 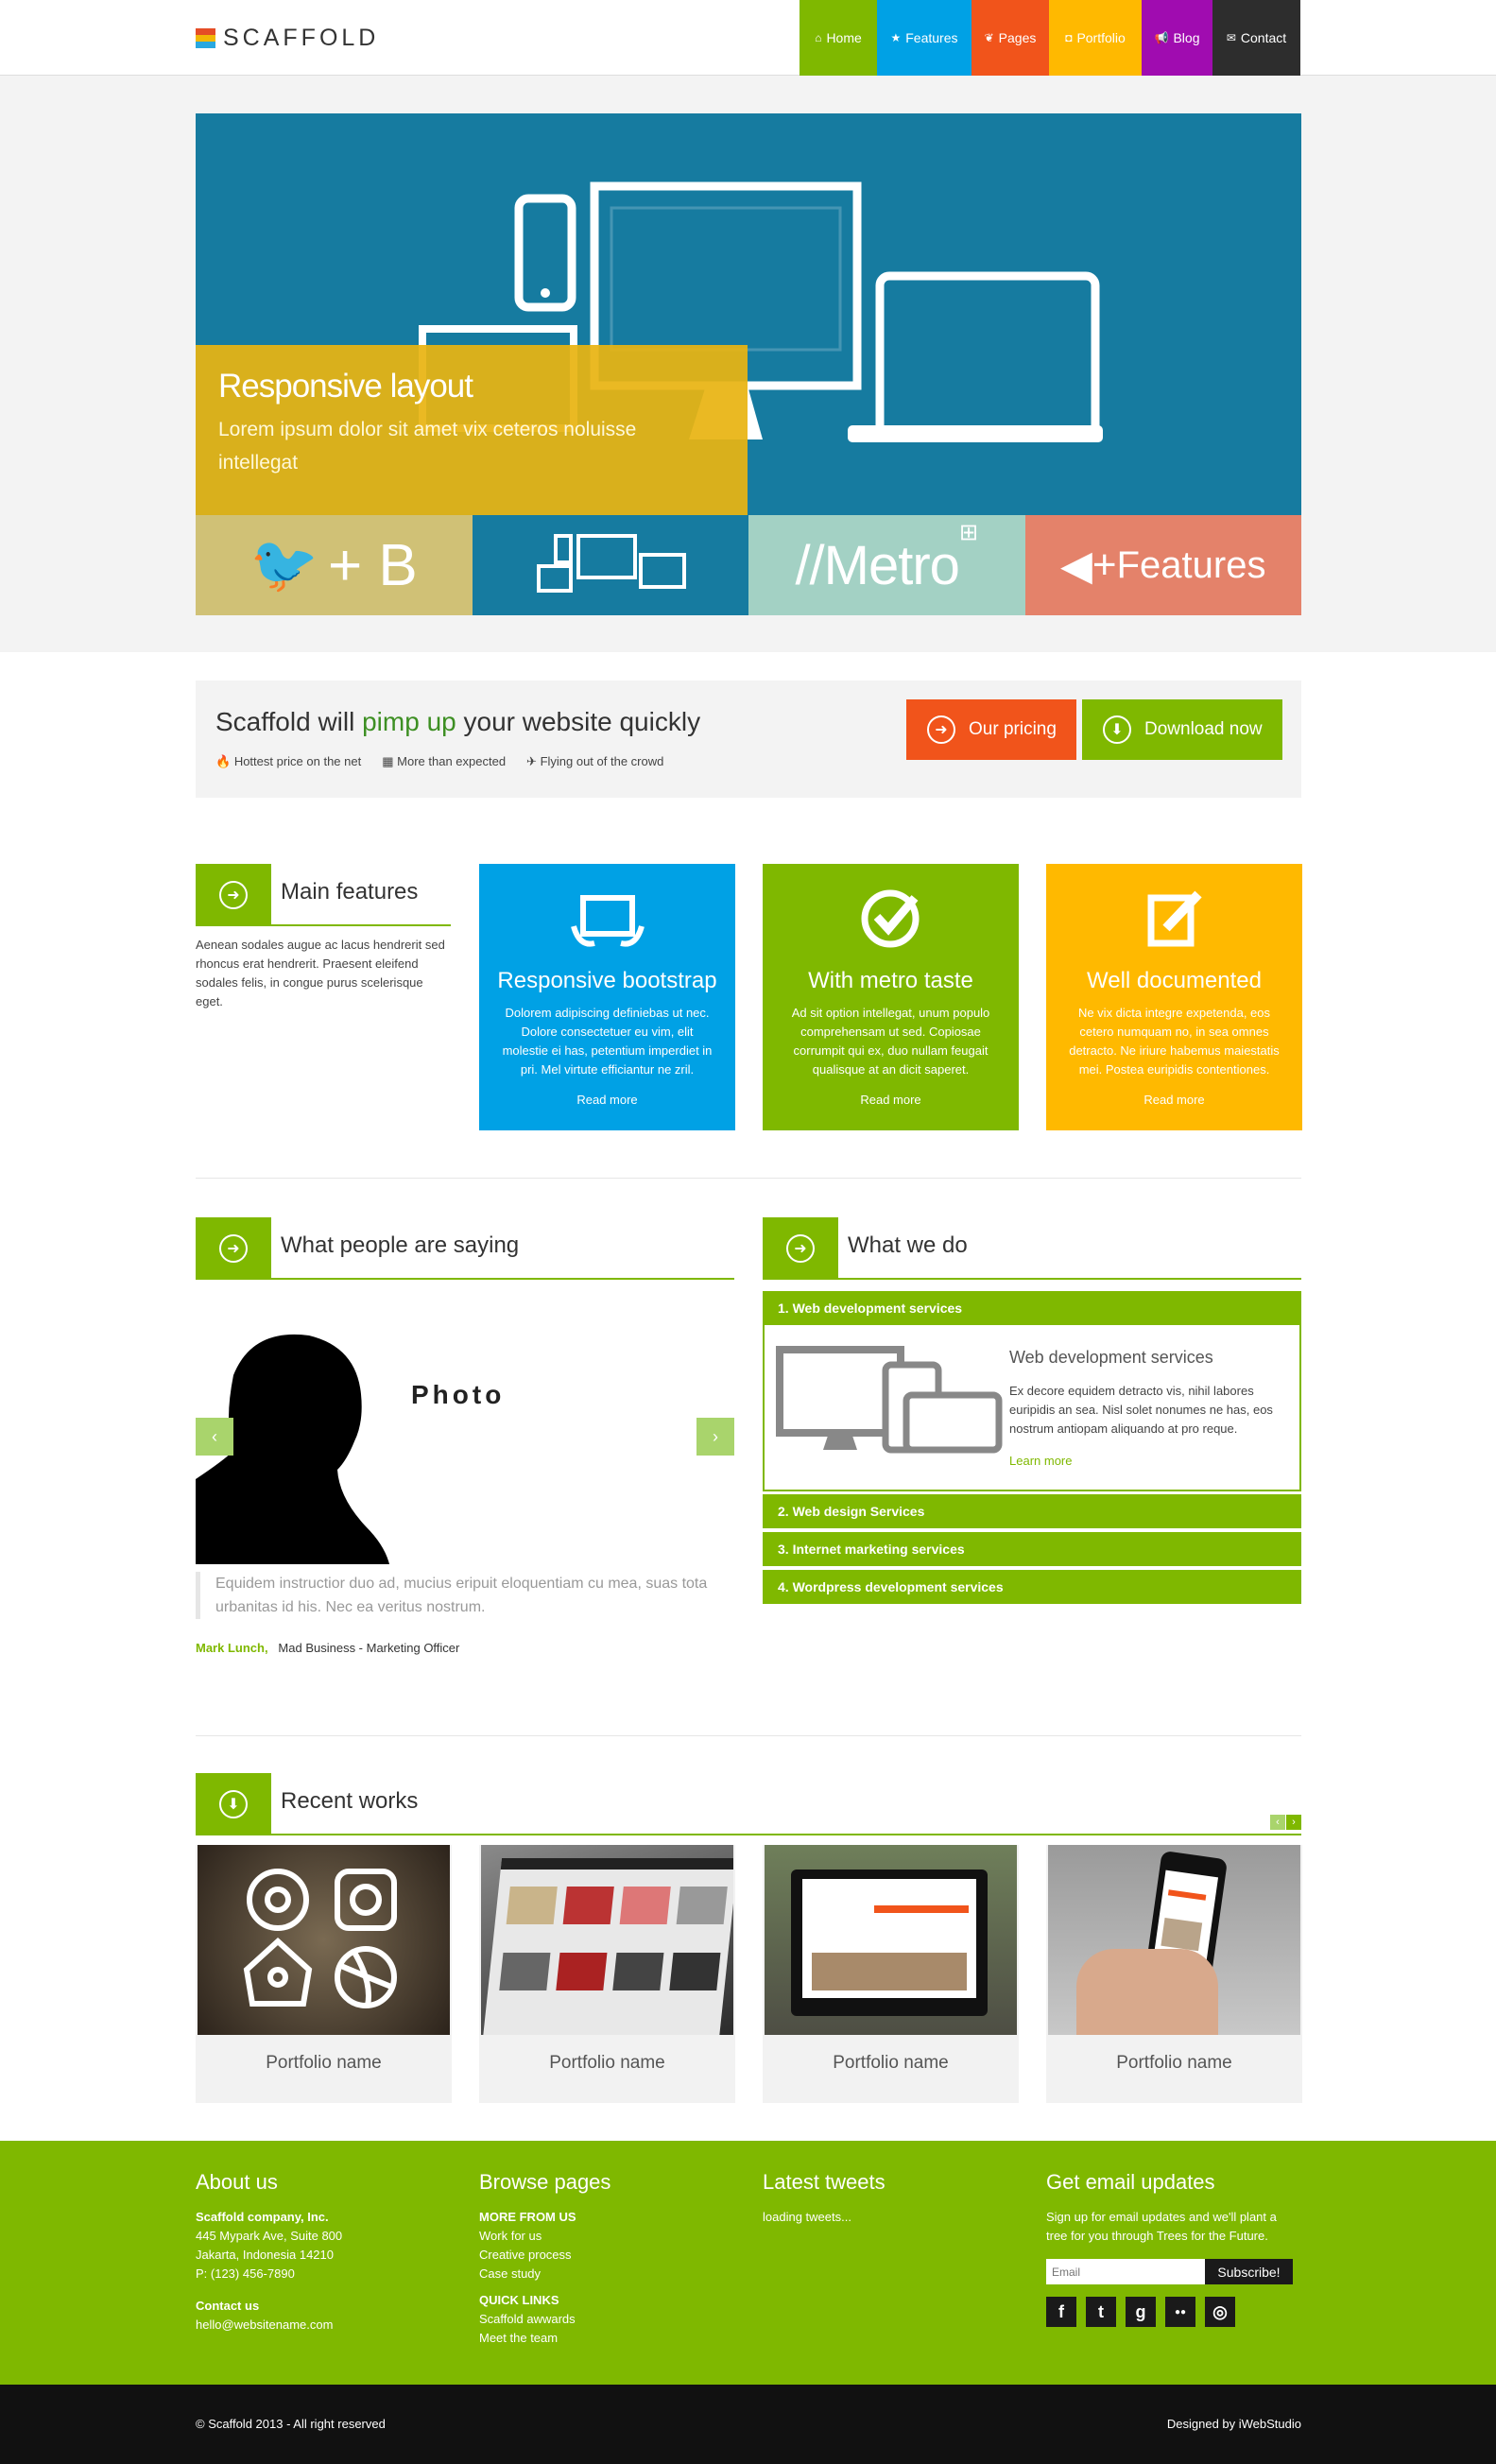 I want to click on photo-label: Photo, so click(x=458, y=1394).